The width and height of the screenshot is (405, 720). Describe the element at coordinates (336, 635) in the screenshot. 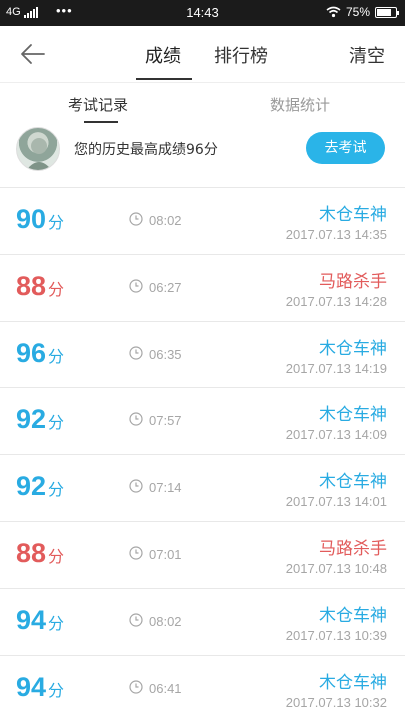

I see `exam-datetime: 2017.07.13 10:39` at that location.